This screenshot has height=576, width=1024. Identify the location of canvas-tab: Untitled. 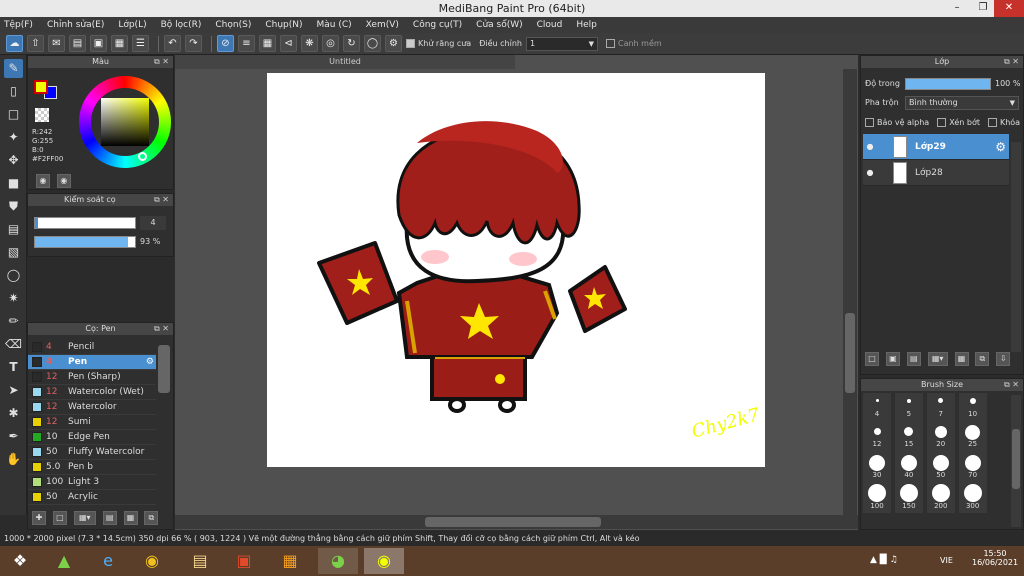
(345, 62).